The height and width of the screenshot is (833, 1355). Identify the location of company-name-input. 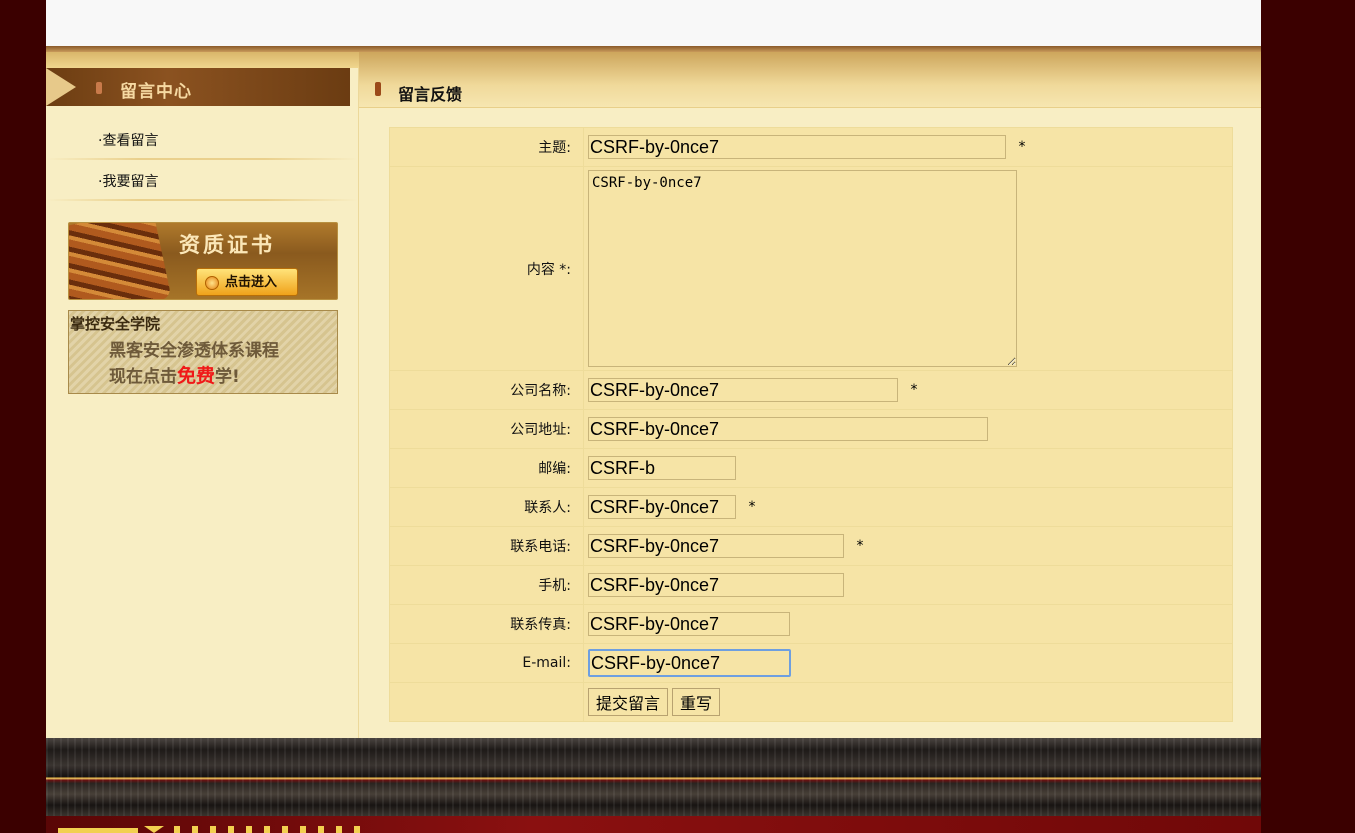
(743, 390).